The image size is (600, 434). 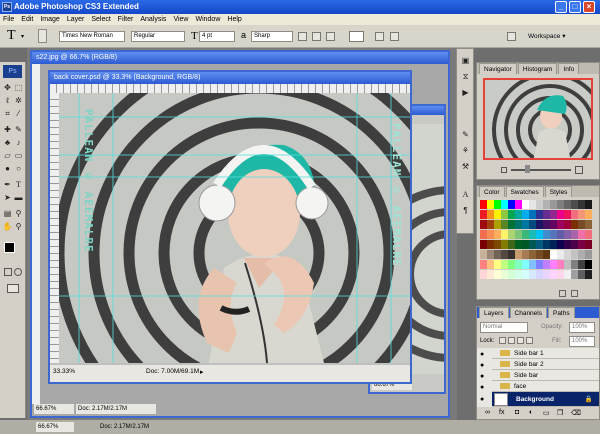 I want to click on move-tool-icon: ✥, so click(x=7, y=87).